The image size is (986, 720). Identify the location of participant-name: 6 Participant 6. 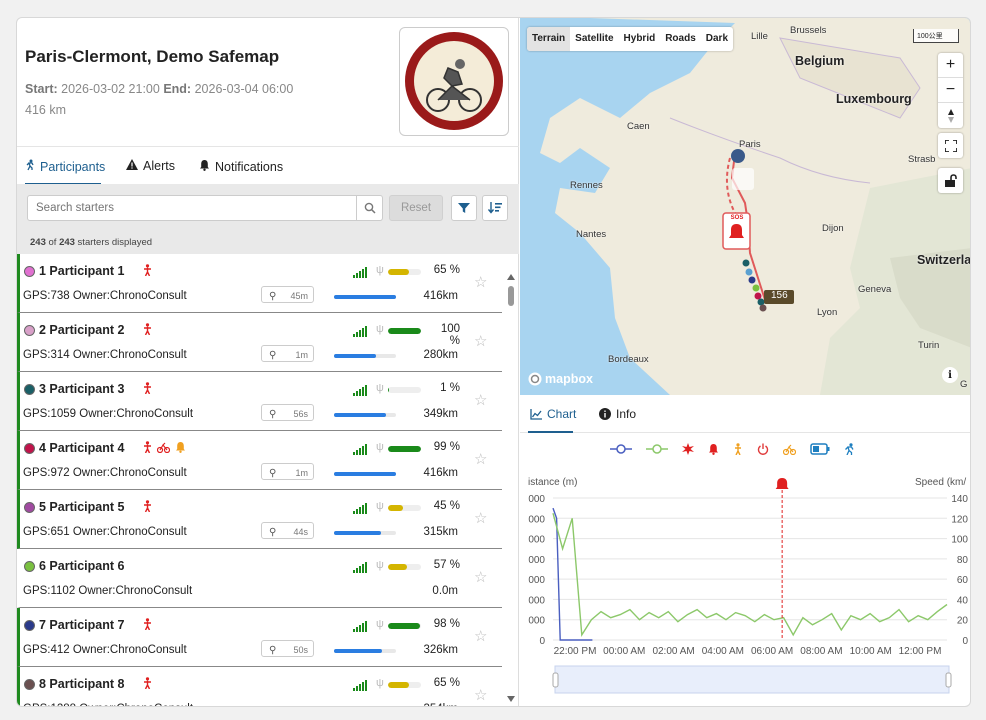
(81, 566).